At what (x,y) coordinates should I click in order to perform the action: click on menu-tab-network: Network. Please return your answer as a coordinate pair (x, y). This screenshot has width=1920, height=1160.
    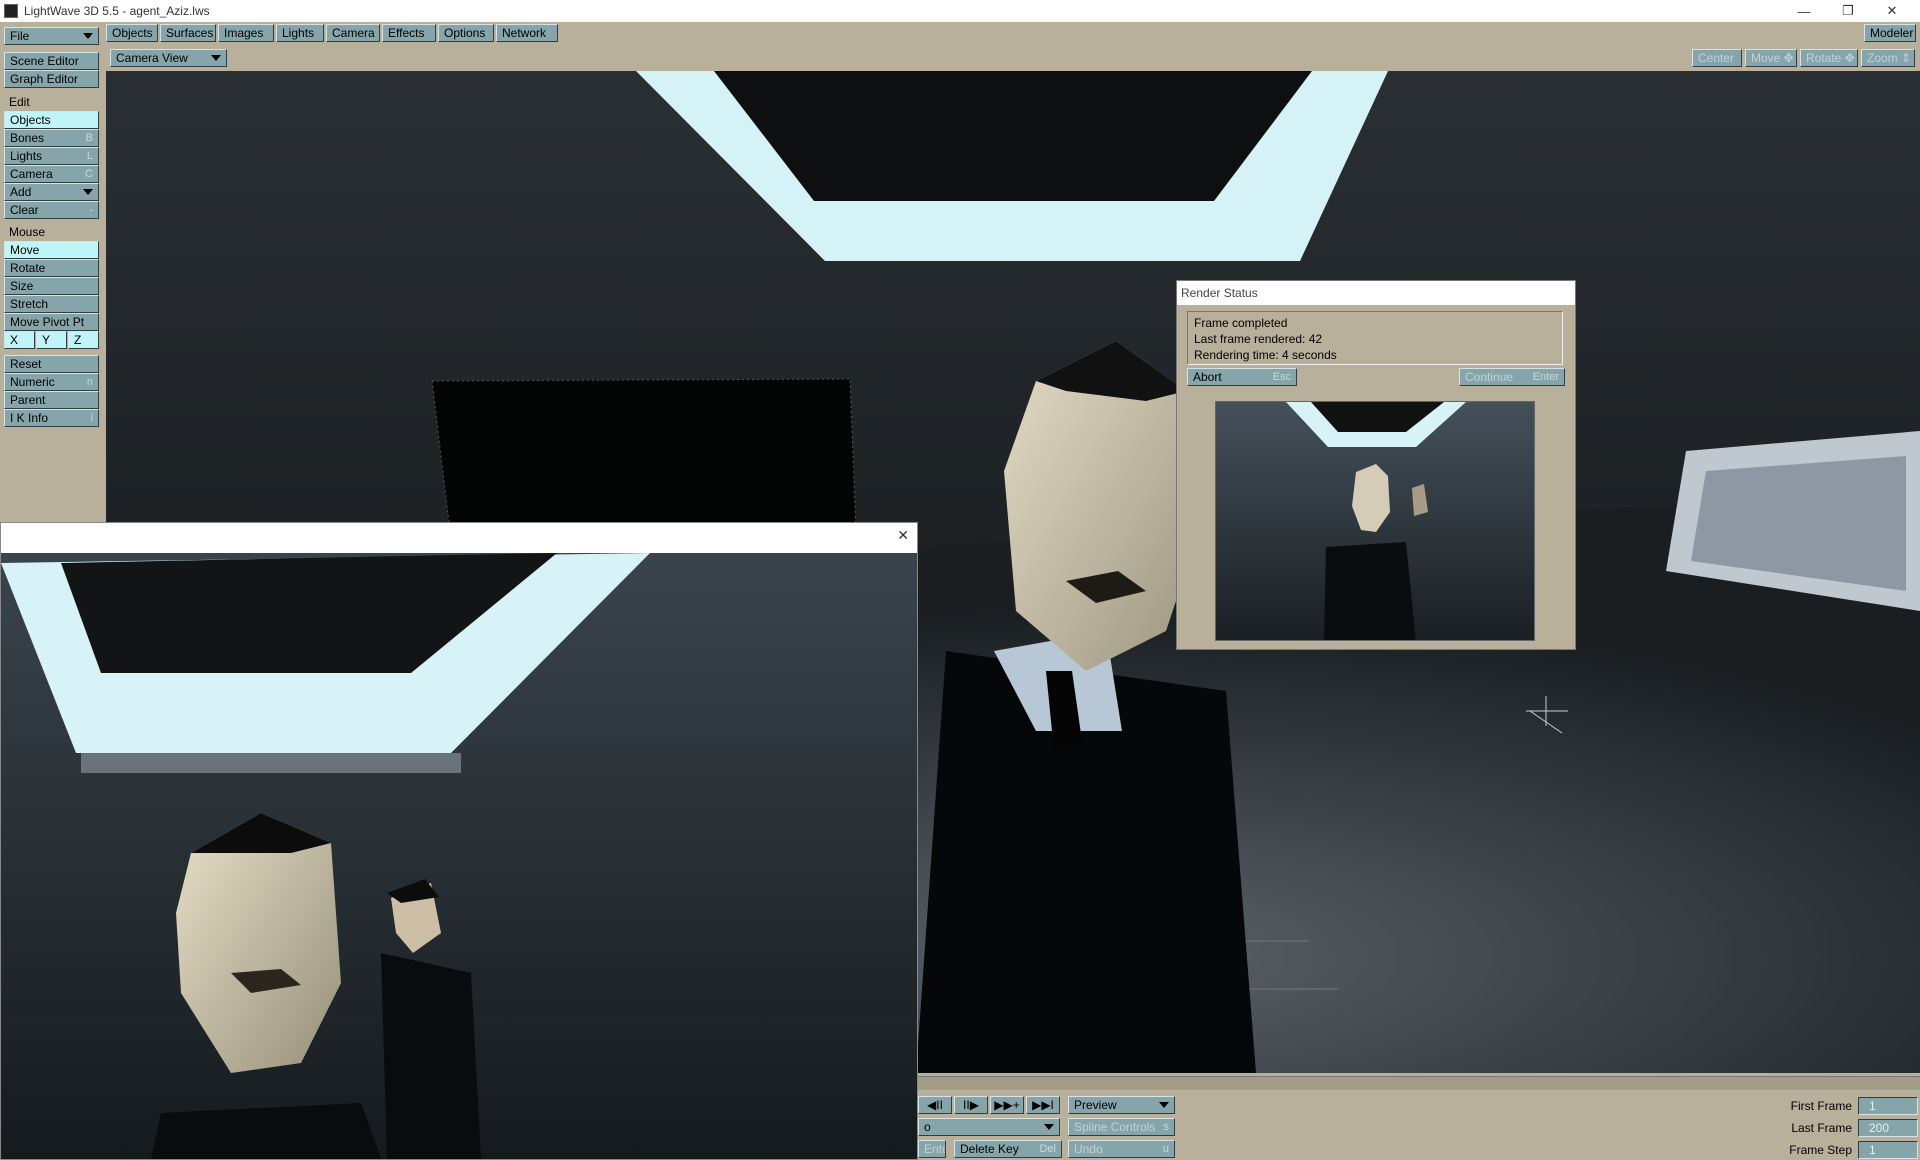
    Looking at the image, I should click on (527, 33).